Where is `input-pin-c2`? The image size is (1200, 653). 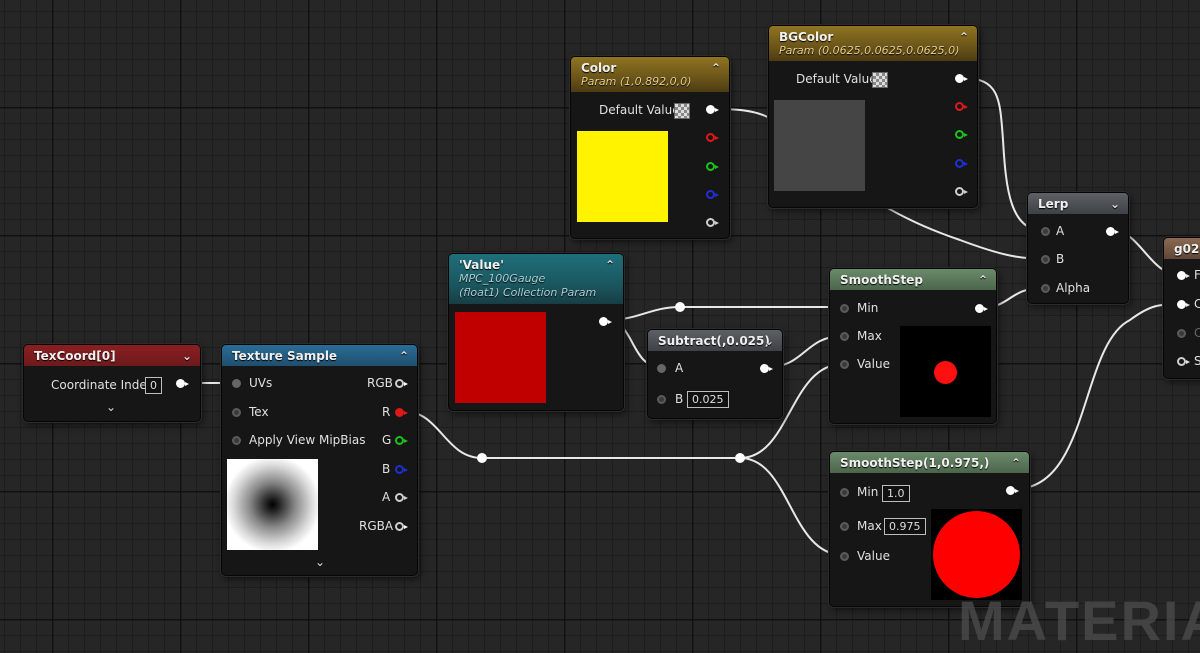 input-pin-c2 is located at coordinates (1181, 333).